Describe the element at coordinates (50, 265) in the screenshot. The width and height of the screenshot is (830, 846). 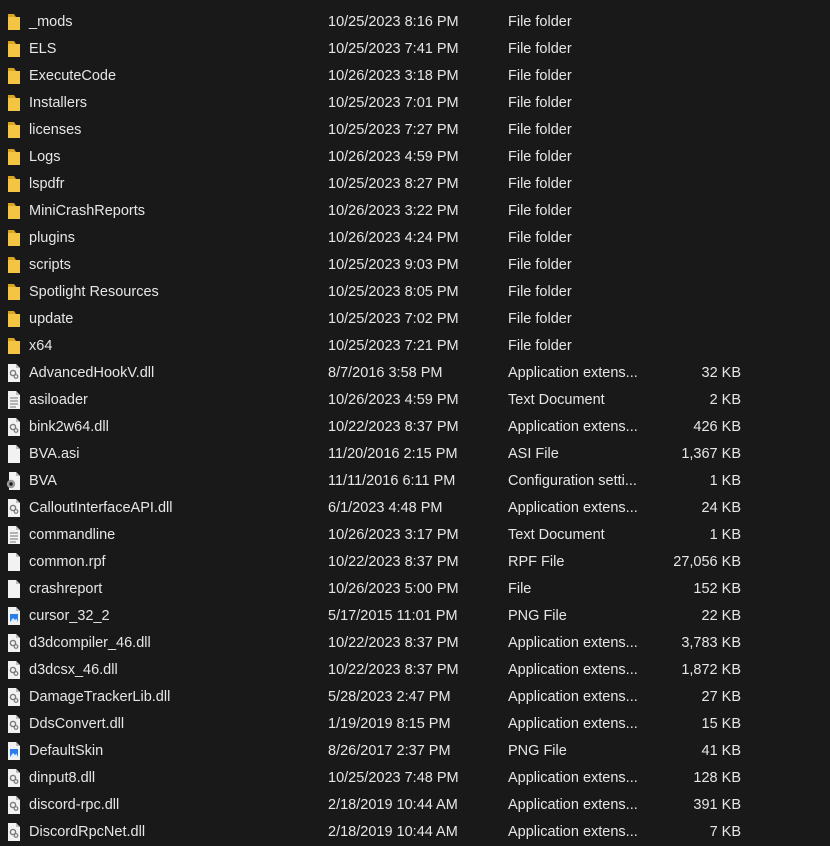
I see `file-name: scripts` at that location.